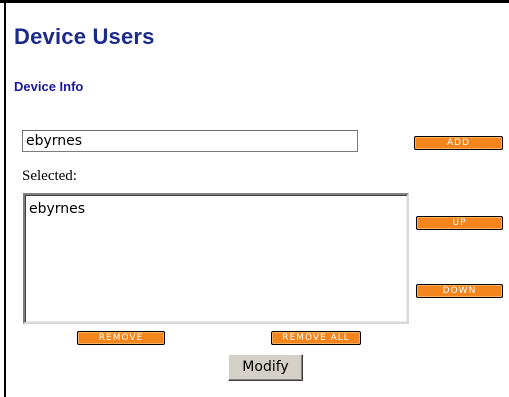  Describe the element at coordinates (121, 338) in the screenshot. I see `remove-button: REMOVE` at that location.